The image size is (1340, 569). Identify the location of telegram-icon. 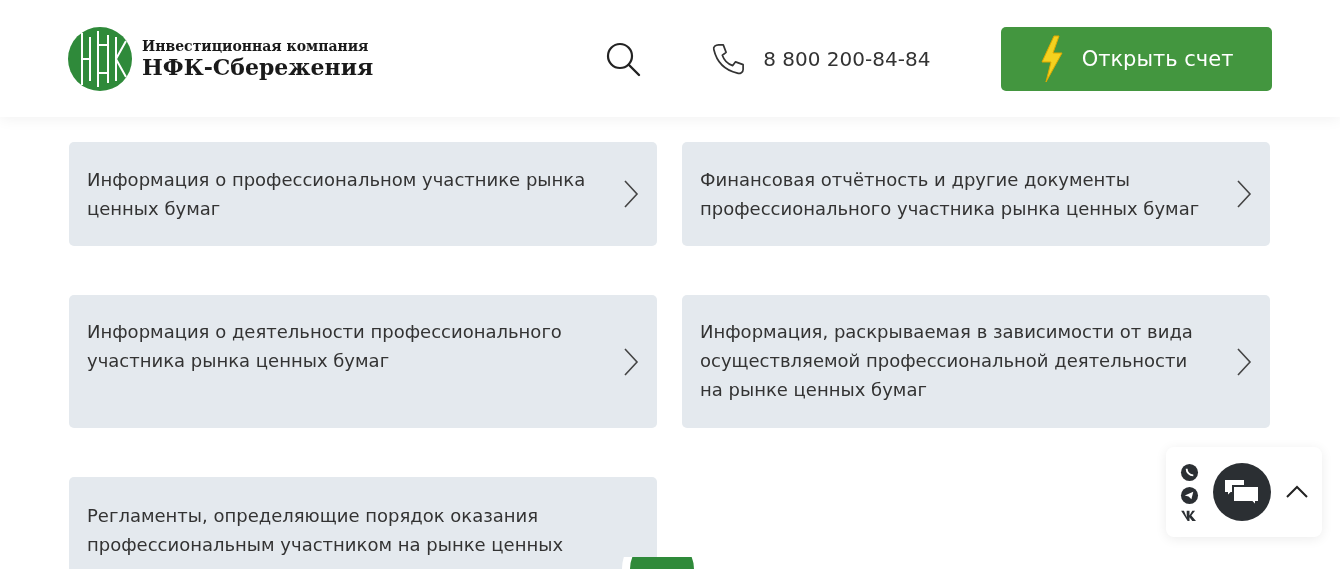
(1189, 495).